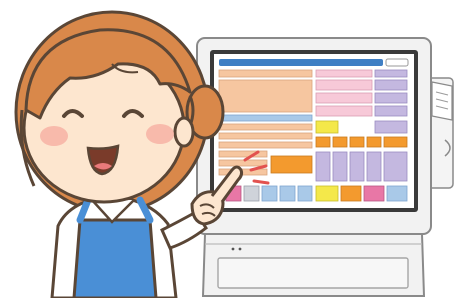  I want to click on cheek-right, so click(160, 134).